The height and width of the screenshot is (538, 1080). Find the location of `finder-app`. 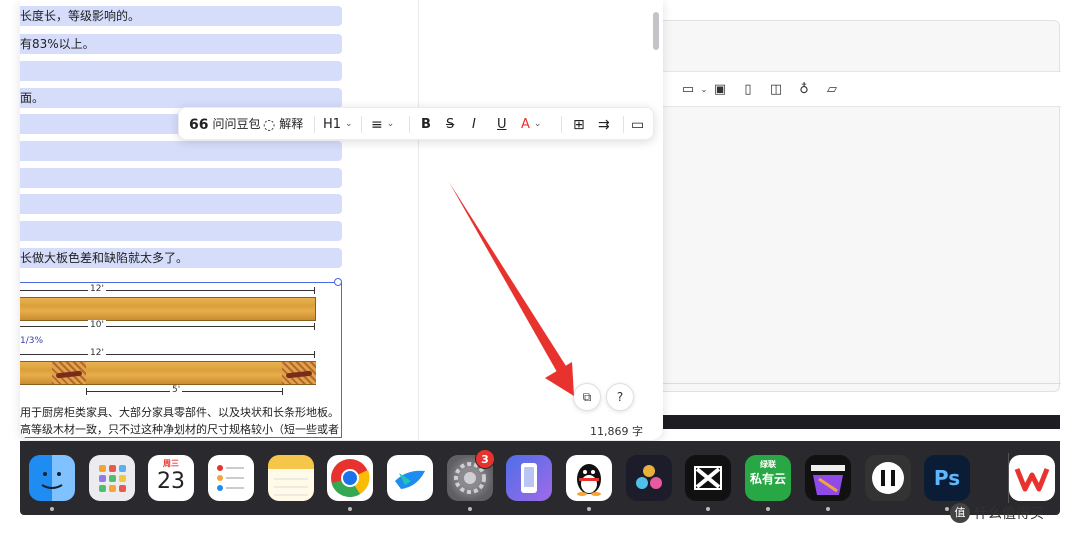

finder-app is located at coordinates (52, 478).